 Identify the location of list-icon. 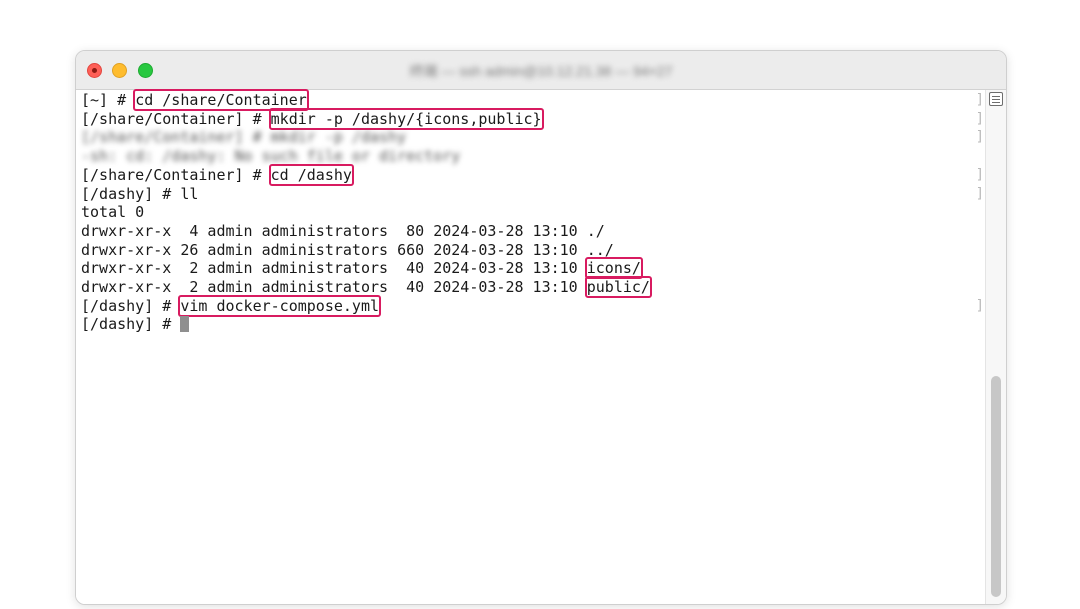
(996, 99).